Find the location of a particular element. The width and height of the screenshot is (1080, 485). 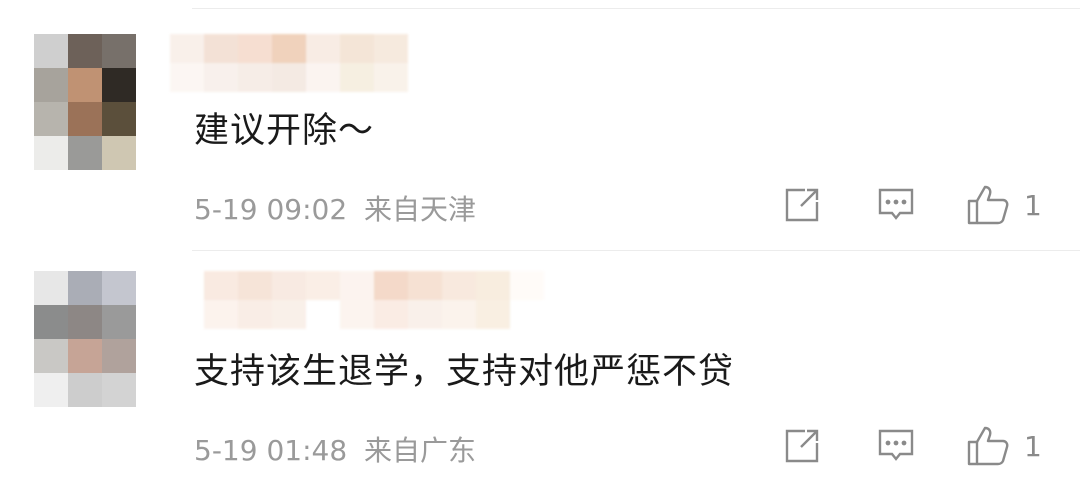

comment-text: 建议开除～ is located at coordinates (284, 131).